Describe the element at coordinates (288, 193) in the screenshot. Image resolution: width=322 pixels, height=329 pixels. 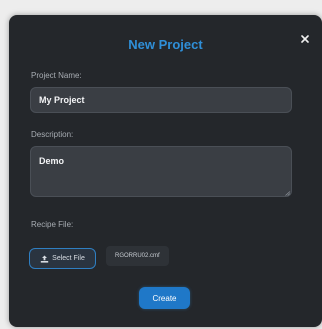
I see `resize-handle-icon` at that location.